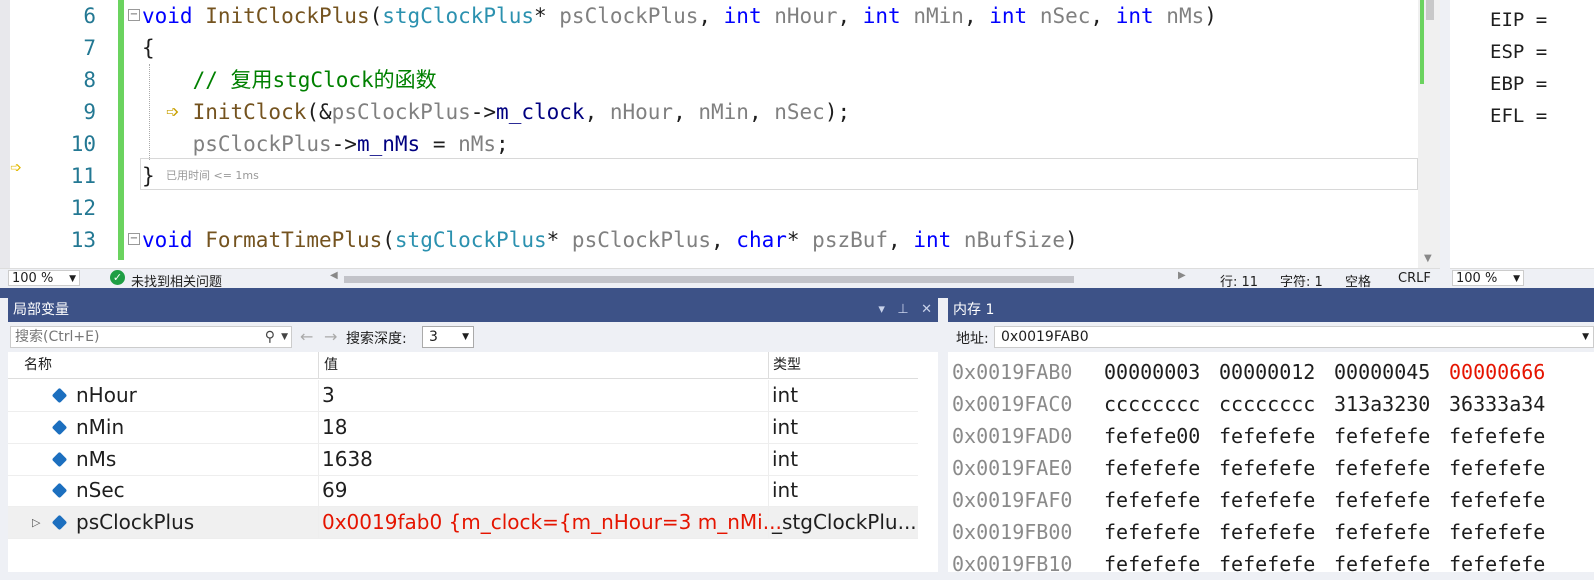 Image resolution: width=1594 pixels, height=580 pixels. What do you see at coordinates (1497, 404) in the screenshot?
I see `memory-word: 36333a34` at bounding box center [1497, 404].